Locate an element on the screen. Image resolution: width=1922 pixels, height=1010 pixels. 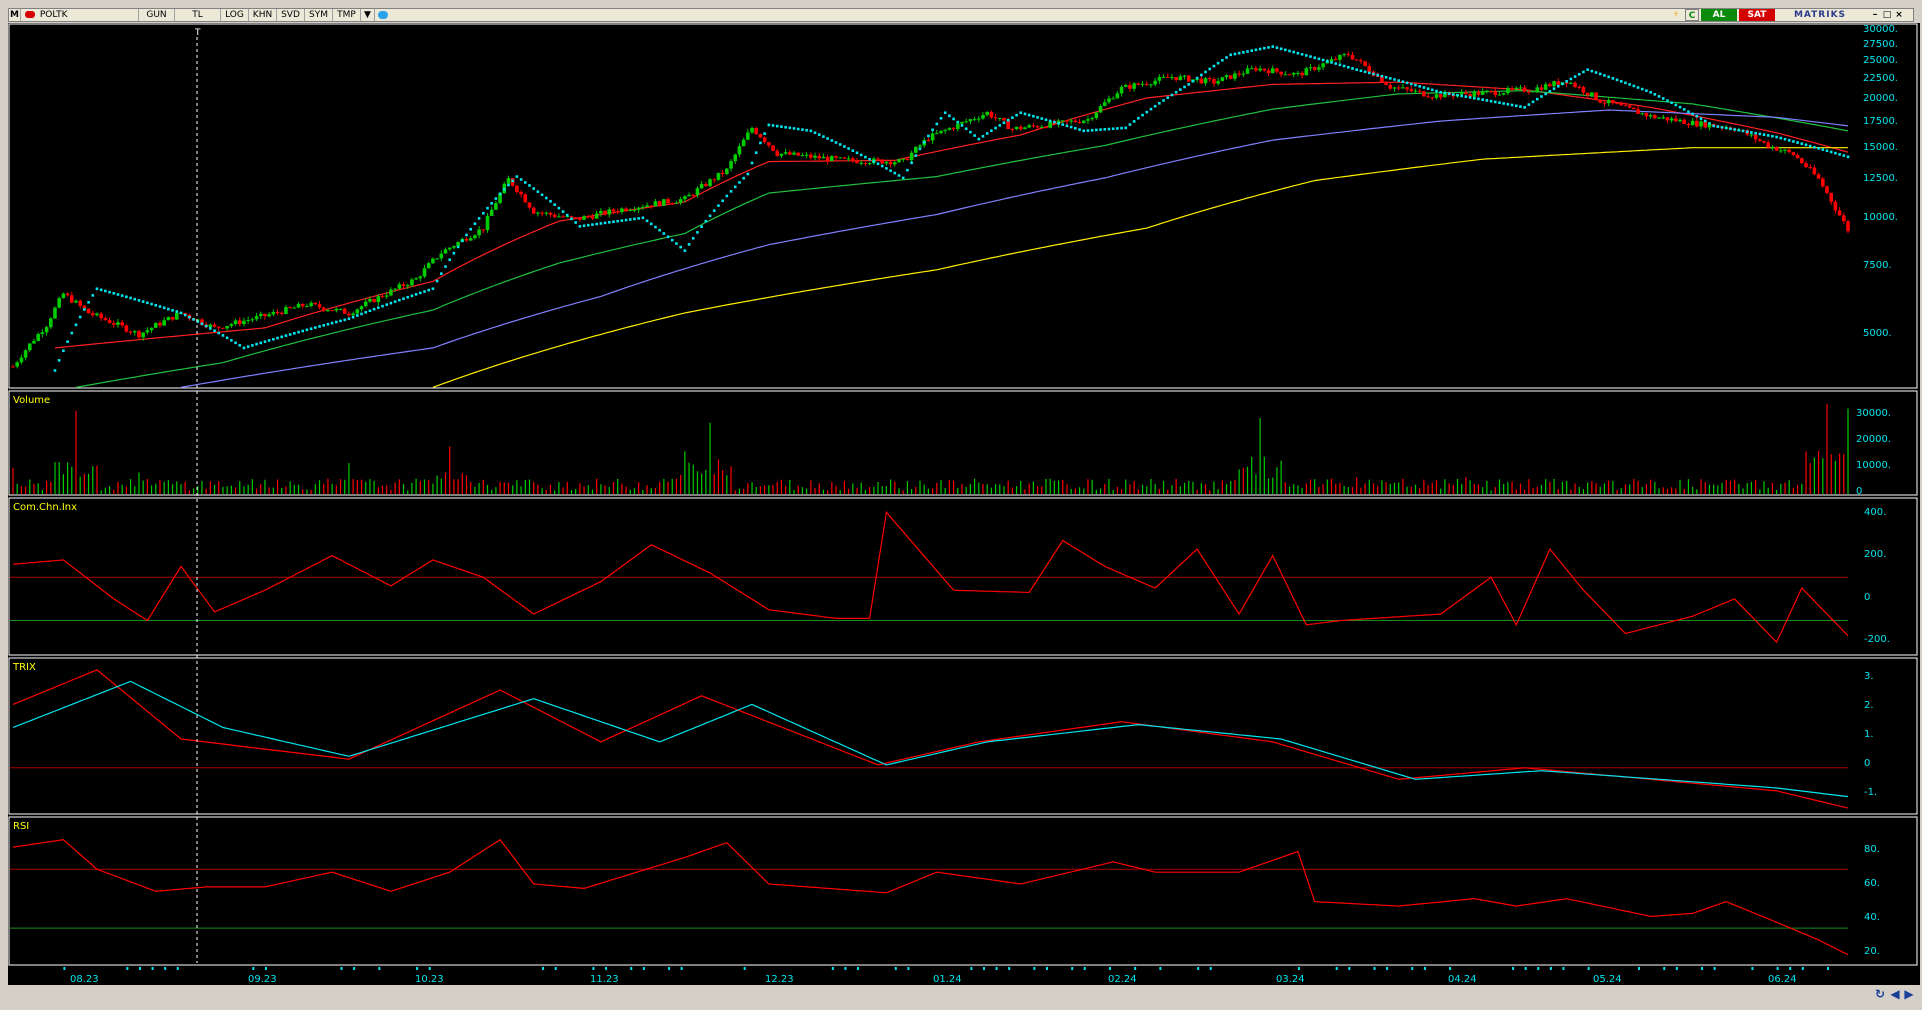
minimize-icon: – is located at coordinates (1875, 15).